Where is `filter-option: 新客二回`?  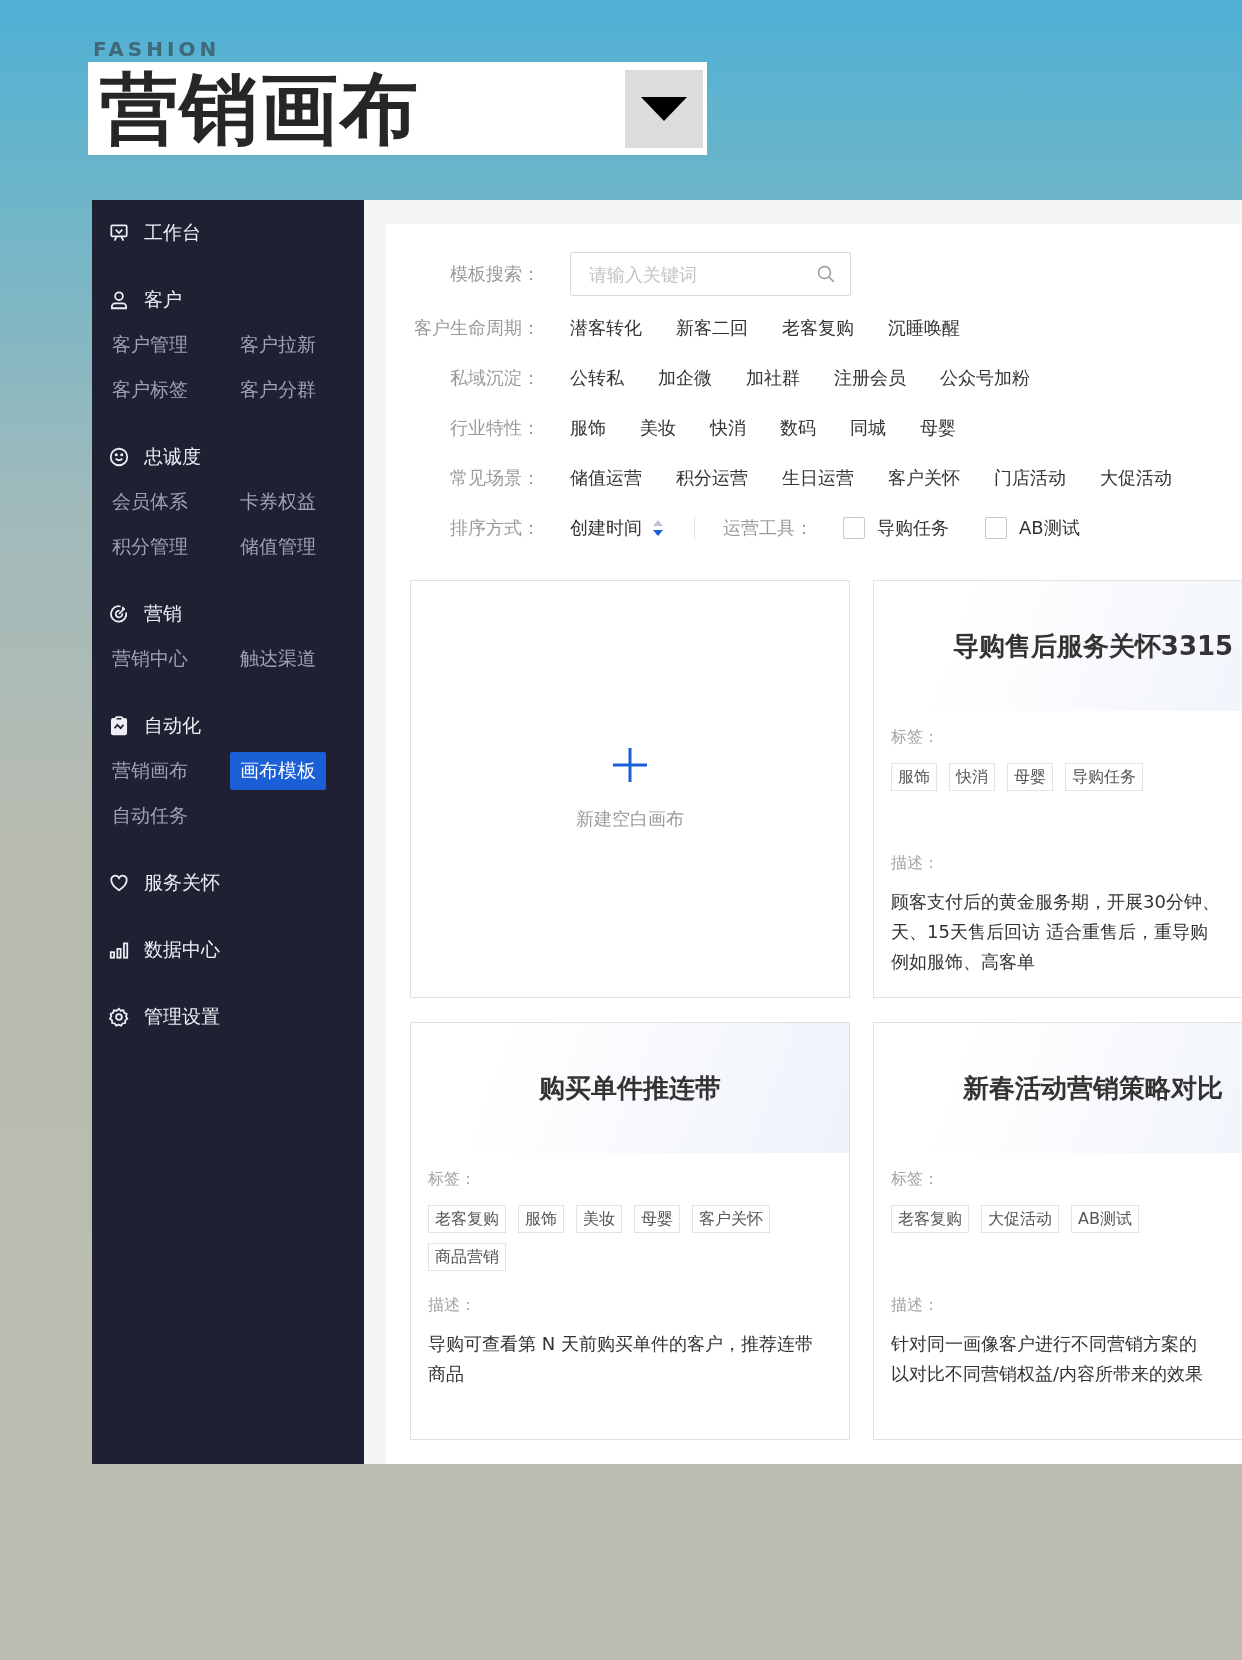
filter-option: 新客二回 is located at coordinates (712, 328).